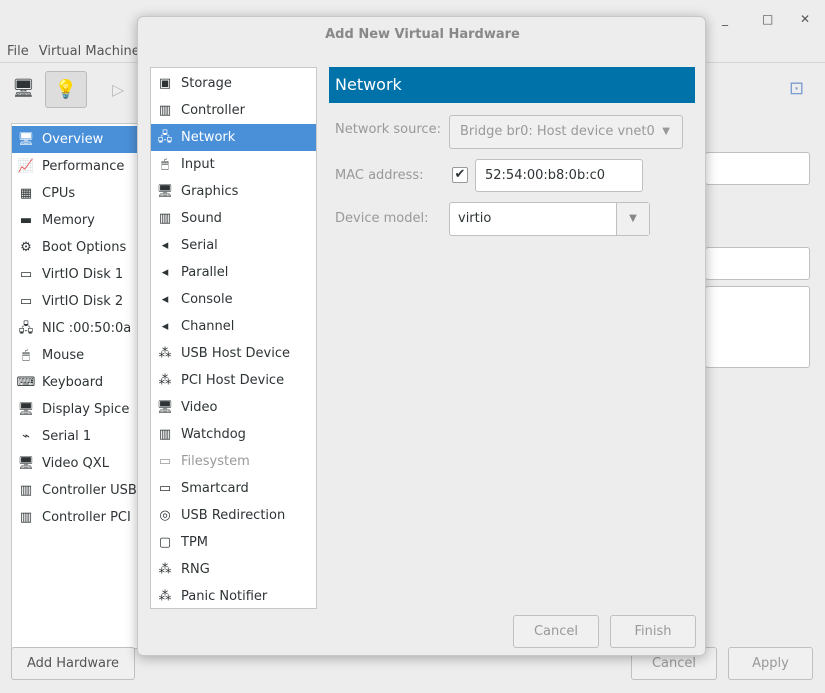 The image size is (825, 693). Describe the element at coordinates (18, 51) in the screenshot. I see `menu-file: File` at that location.